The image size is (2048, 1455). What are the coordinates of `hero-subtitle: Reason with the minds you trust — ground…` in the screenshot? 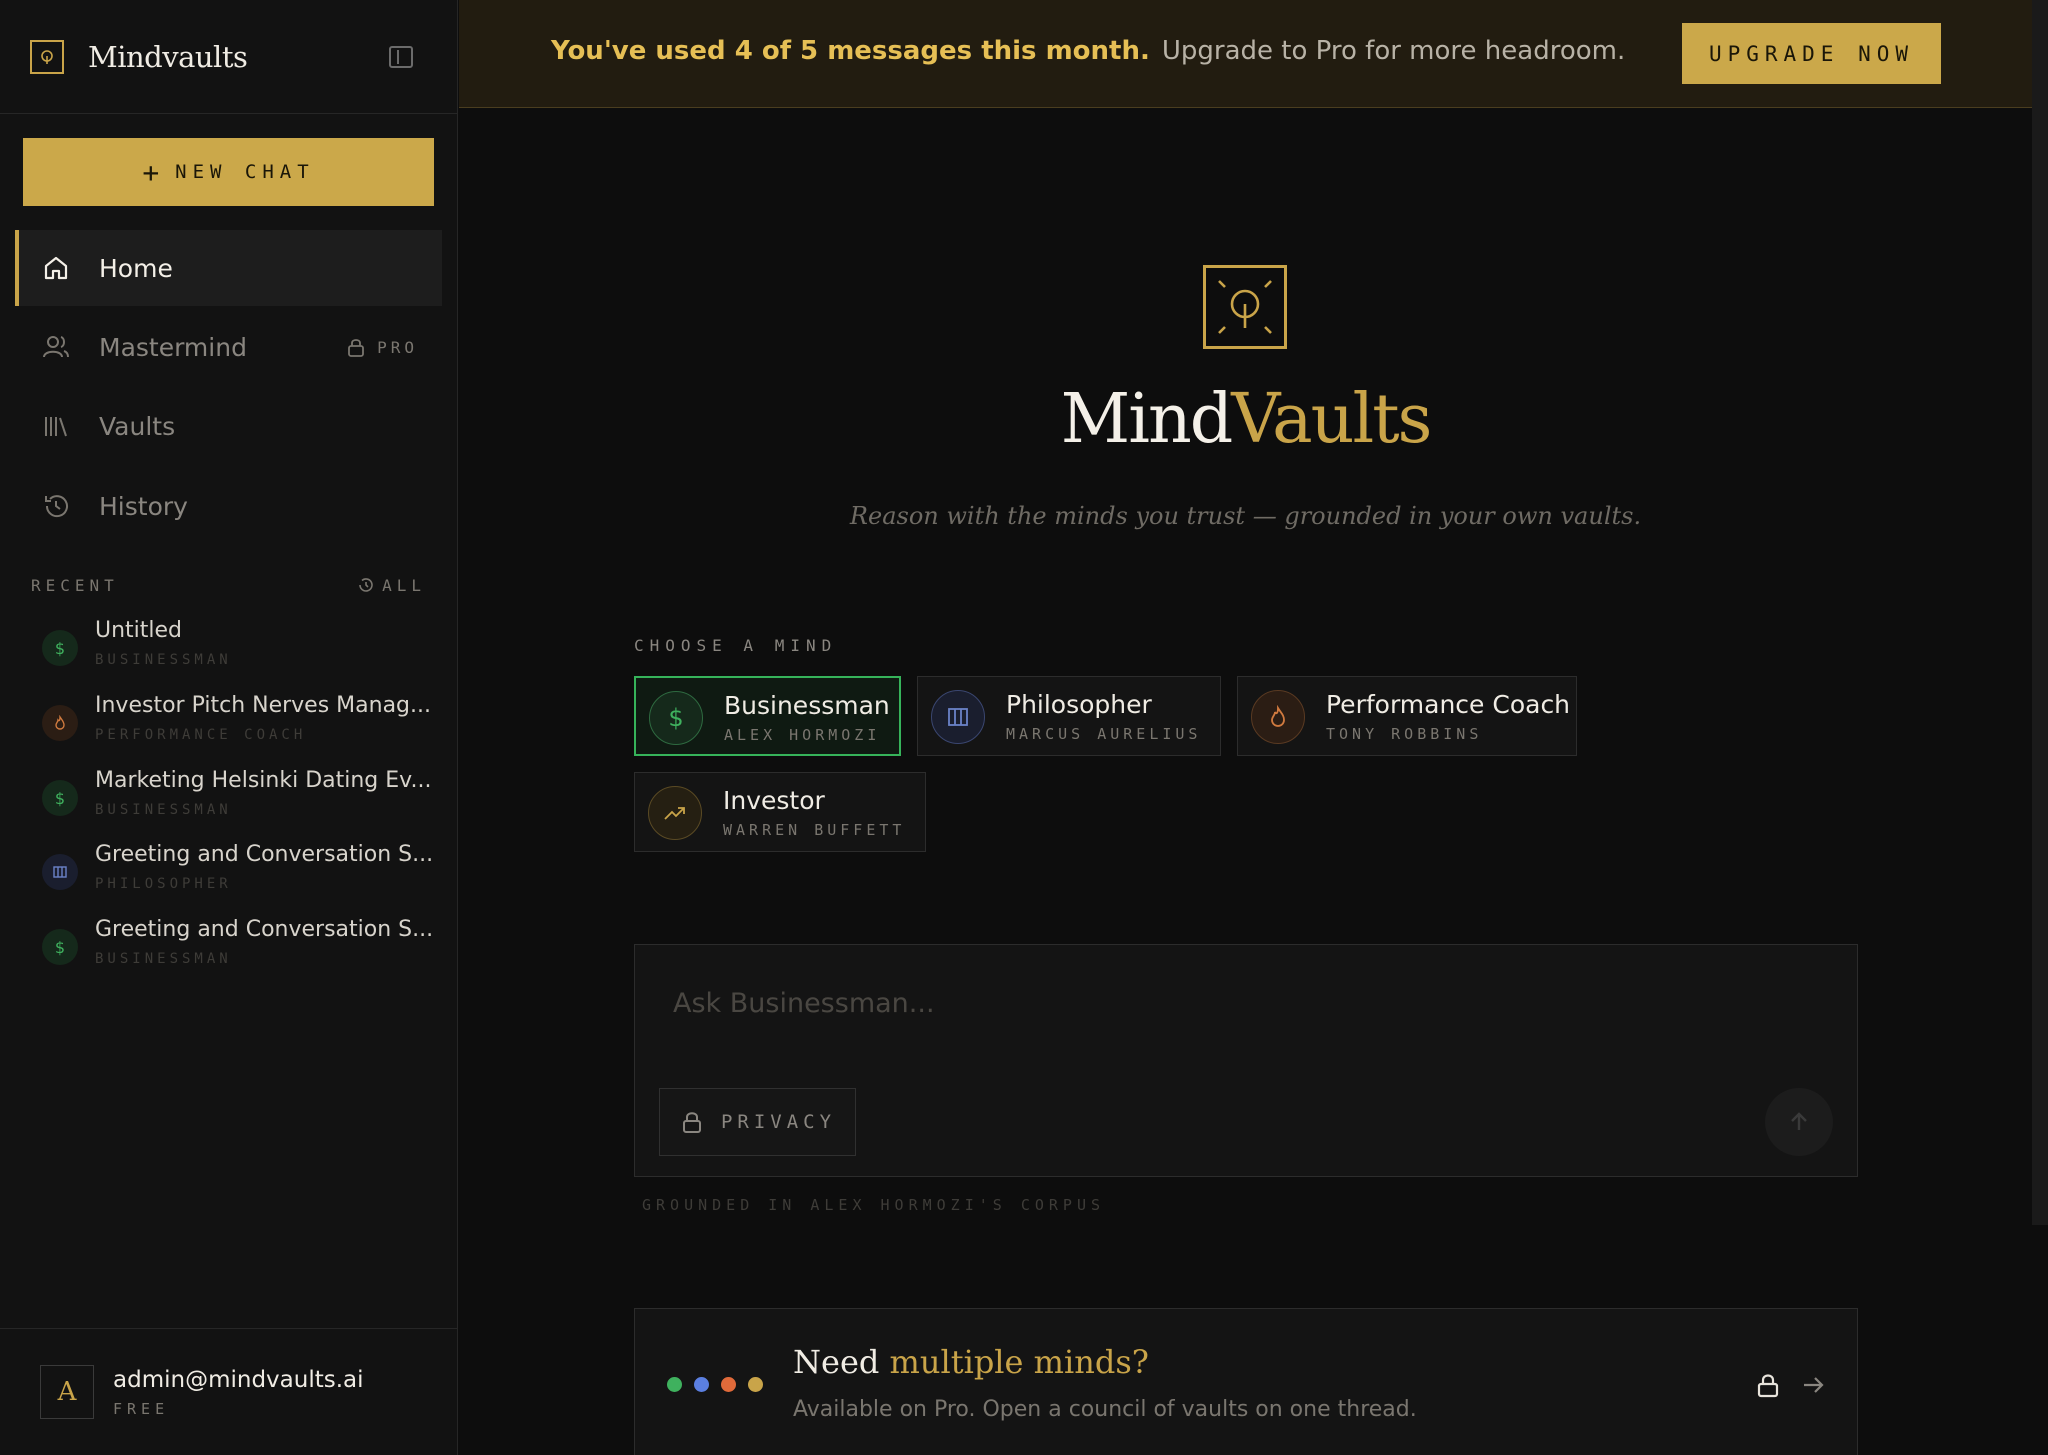 It's located at (1245, 516).